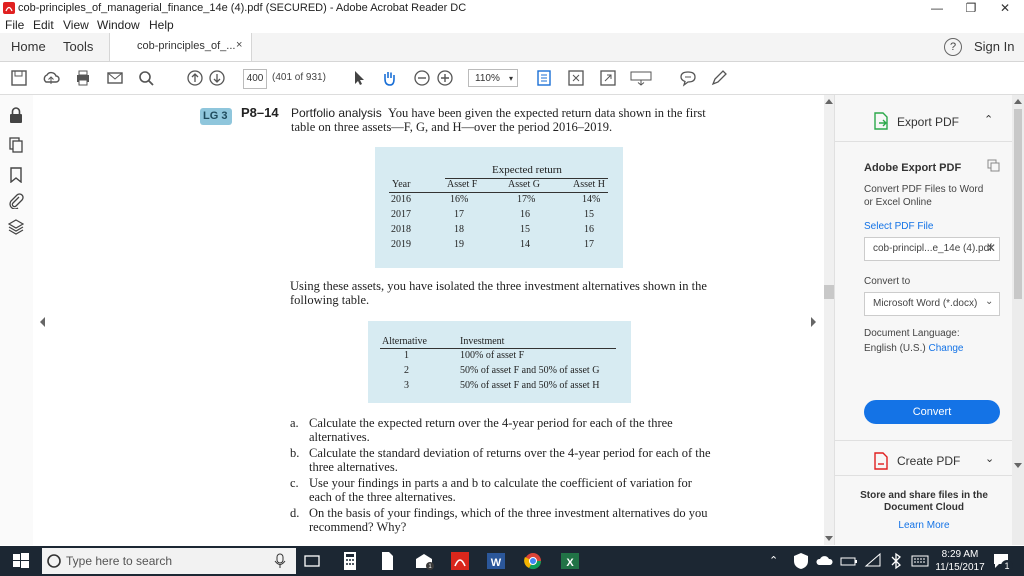 The height and width of the screenshot is (576, 1024). Describe the element at coordinates (14, 25) in the screenshot. I see `menu-file: File` at that location.